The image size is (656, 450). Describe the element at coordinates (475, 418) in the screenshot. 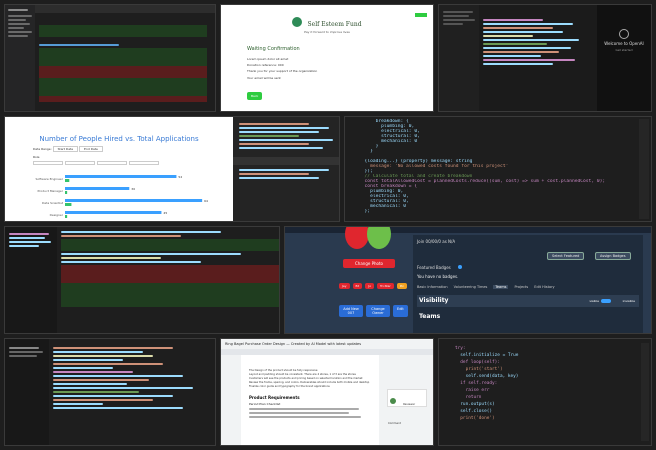

I see `code-line: print('done')` at that location.